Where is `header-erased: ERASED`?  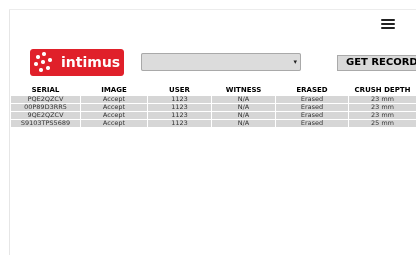 header-erased: ERASED is located at coordinates (312, 90).